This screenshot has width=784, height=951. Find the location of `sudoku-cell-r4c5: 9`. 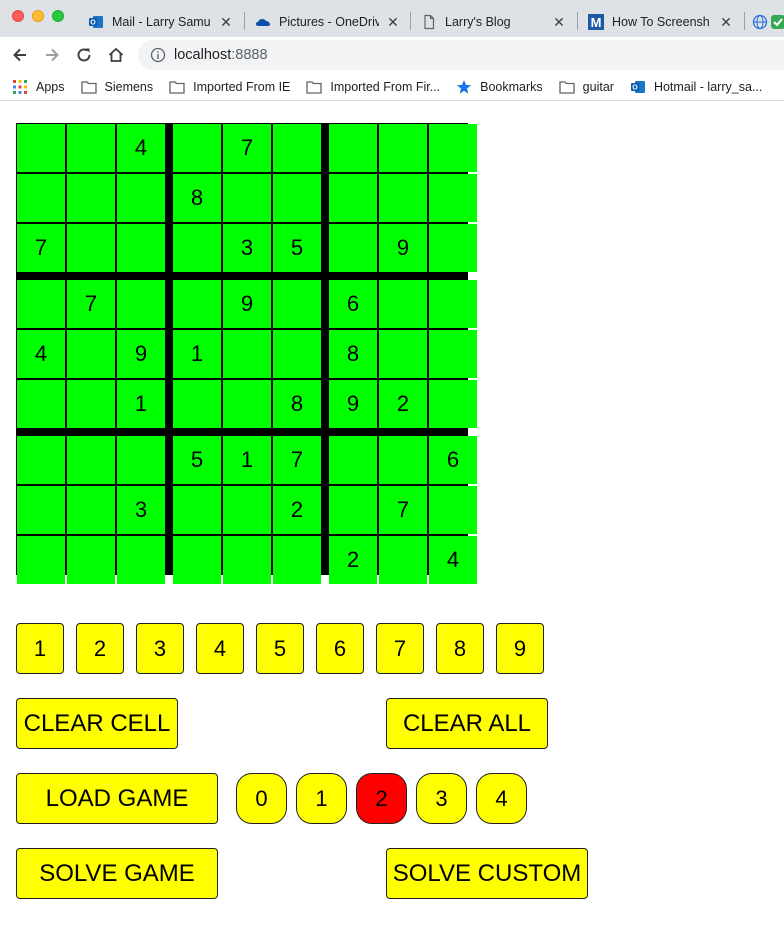

sudoku-cell-r4c5: 9 is located at coordinates (247, 304).